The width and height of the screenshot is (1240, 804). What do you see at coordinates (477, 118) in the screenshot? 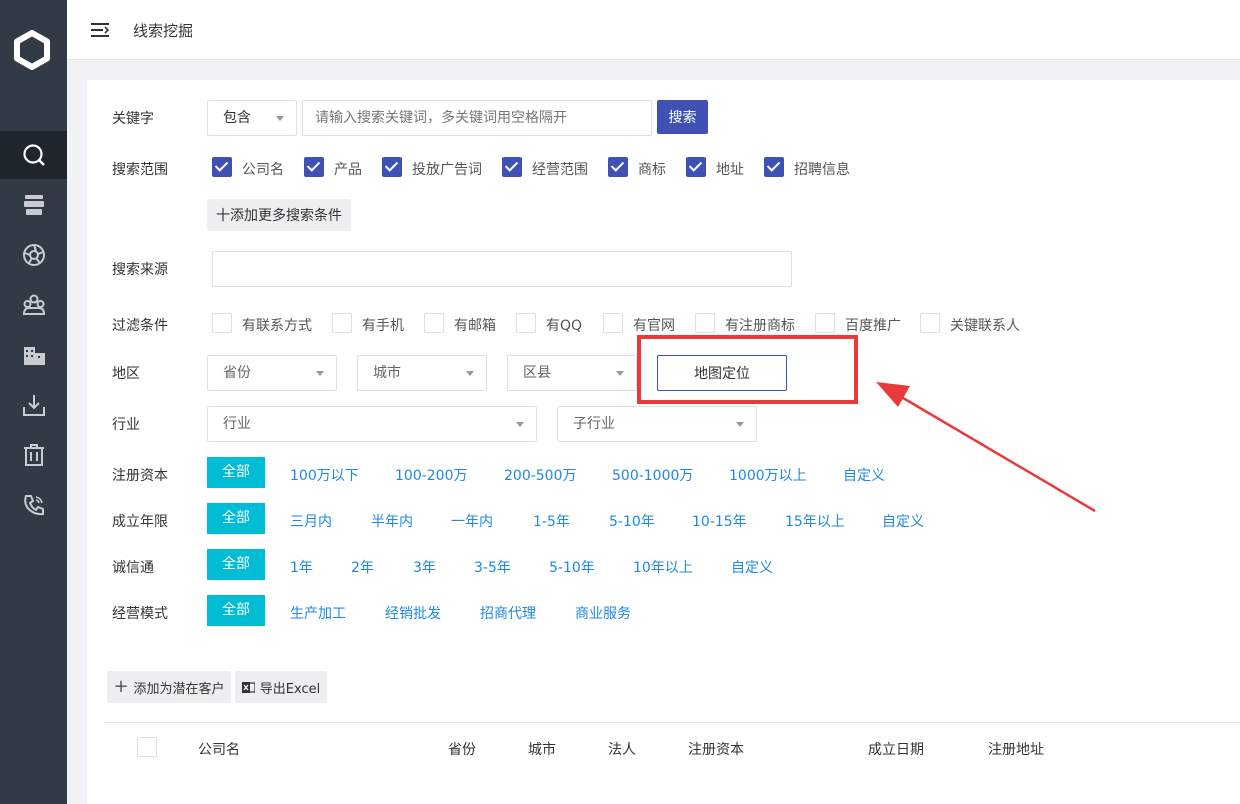
I see `keyword-input` at bounding box center [477, 118].